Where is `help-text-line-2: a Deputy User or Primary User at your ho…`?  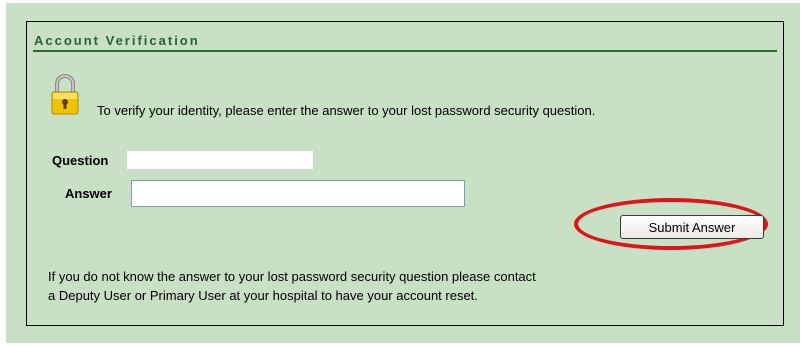
help-text-line-2: a Deputy User or Primary User at your ho… is located at coordinates (263, 295).